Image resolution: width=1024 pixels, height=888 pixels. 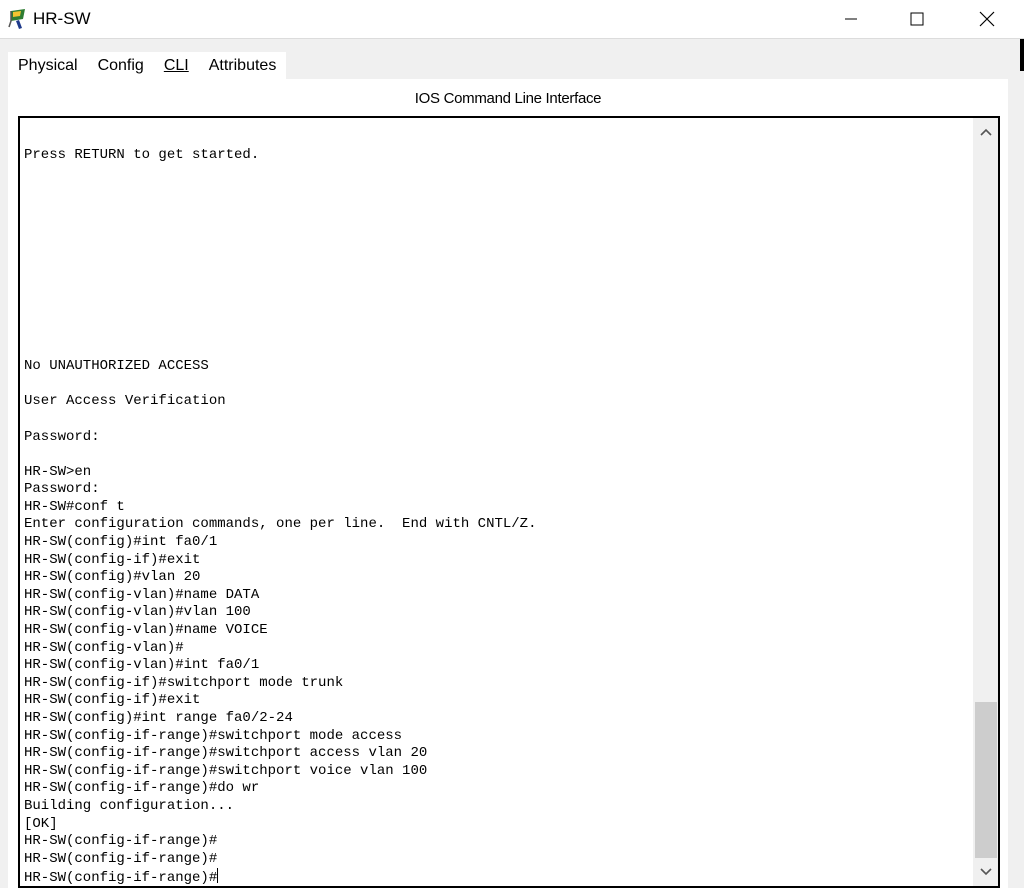 What do you see at coordinates (116, 366) in the screenshot?
I see `terminal-line: No UNAUTHORIZED ACCESS` at bounding box center [116, 366].